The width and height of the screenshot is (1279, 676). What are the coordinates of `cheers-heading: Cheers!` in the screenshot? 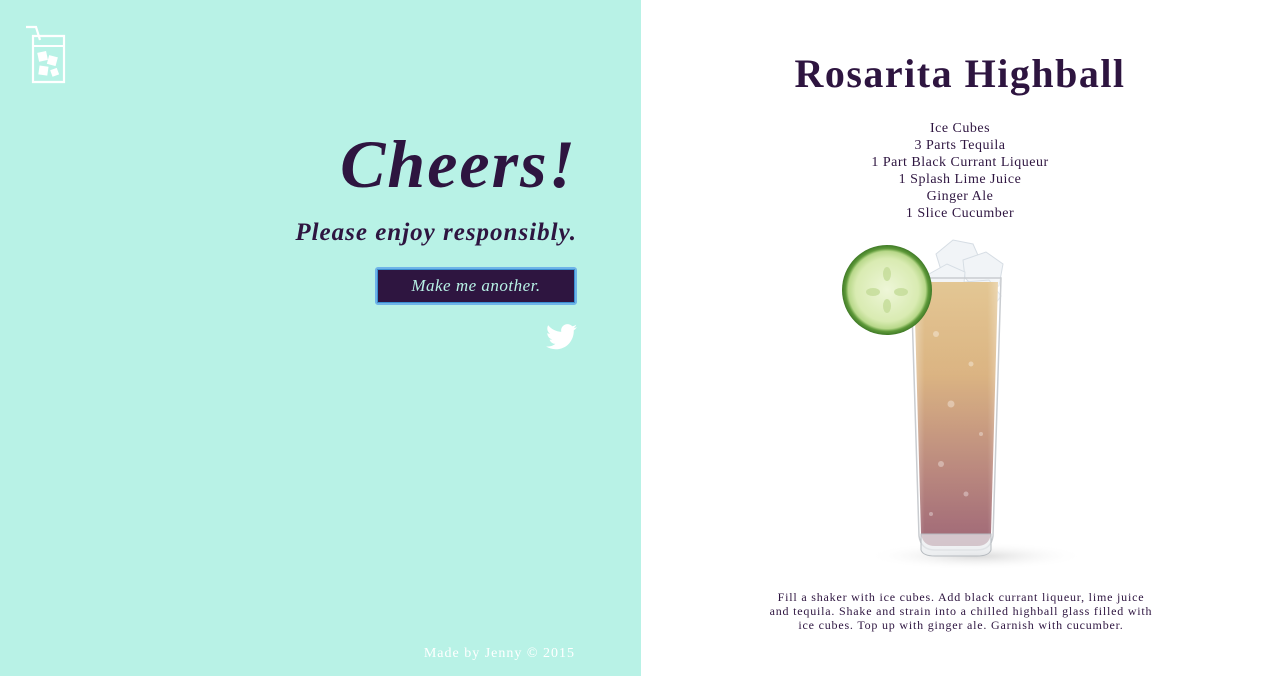 It's located at (458, 164).